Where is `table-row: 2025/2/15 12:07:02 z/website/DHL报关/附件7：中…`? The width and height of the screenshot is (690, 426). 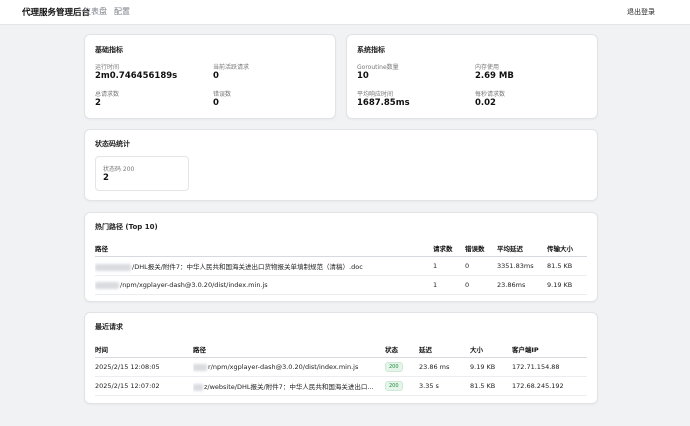 table-row: 2025/2/15 12:07:02 z/website/DHL报关/附件7：中… is located at coordinates (341, 386).